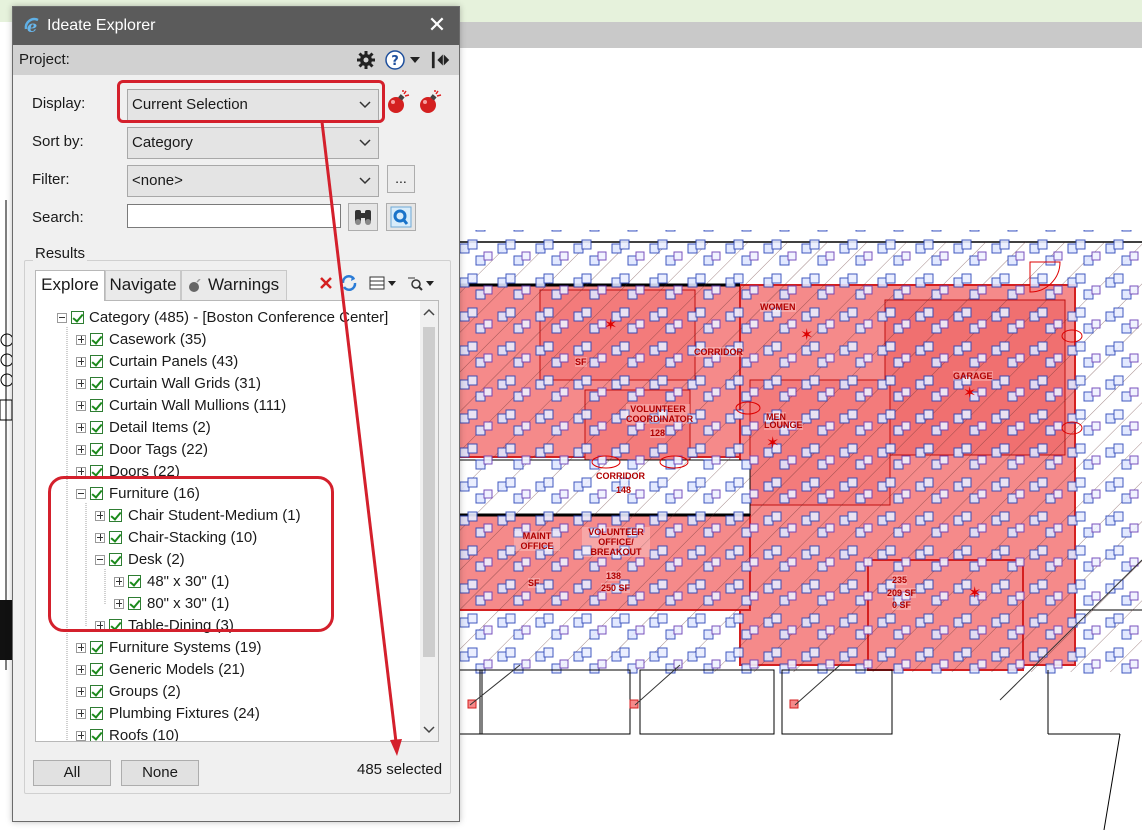 This screenshot has height=830, width=1142. Describe the element at coordinates (236, 26) in the screenshot. I see `title-bar: e Ideate Explorer ✕` at that location.